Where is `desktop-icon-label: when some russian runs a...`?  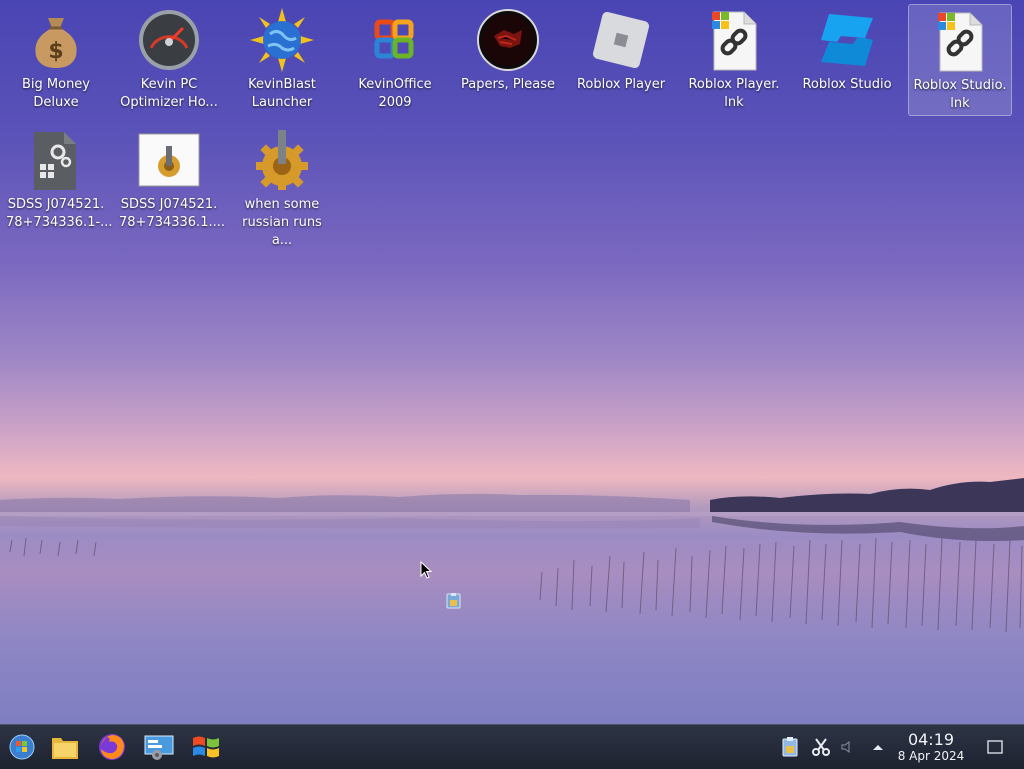
desktop-icon-label: when some russian runs a... is located at coordinates (282, 222).